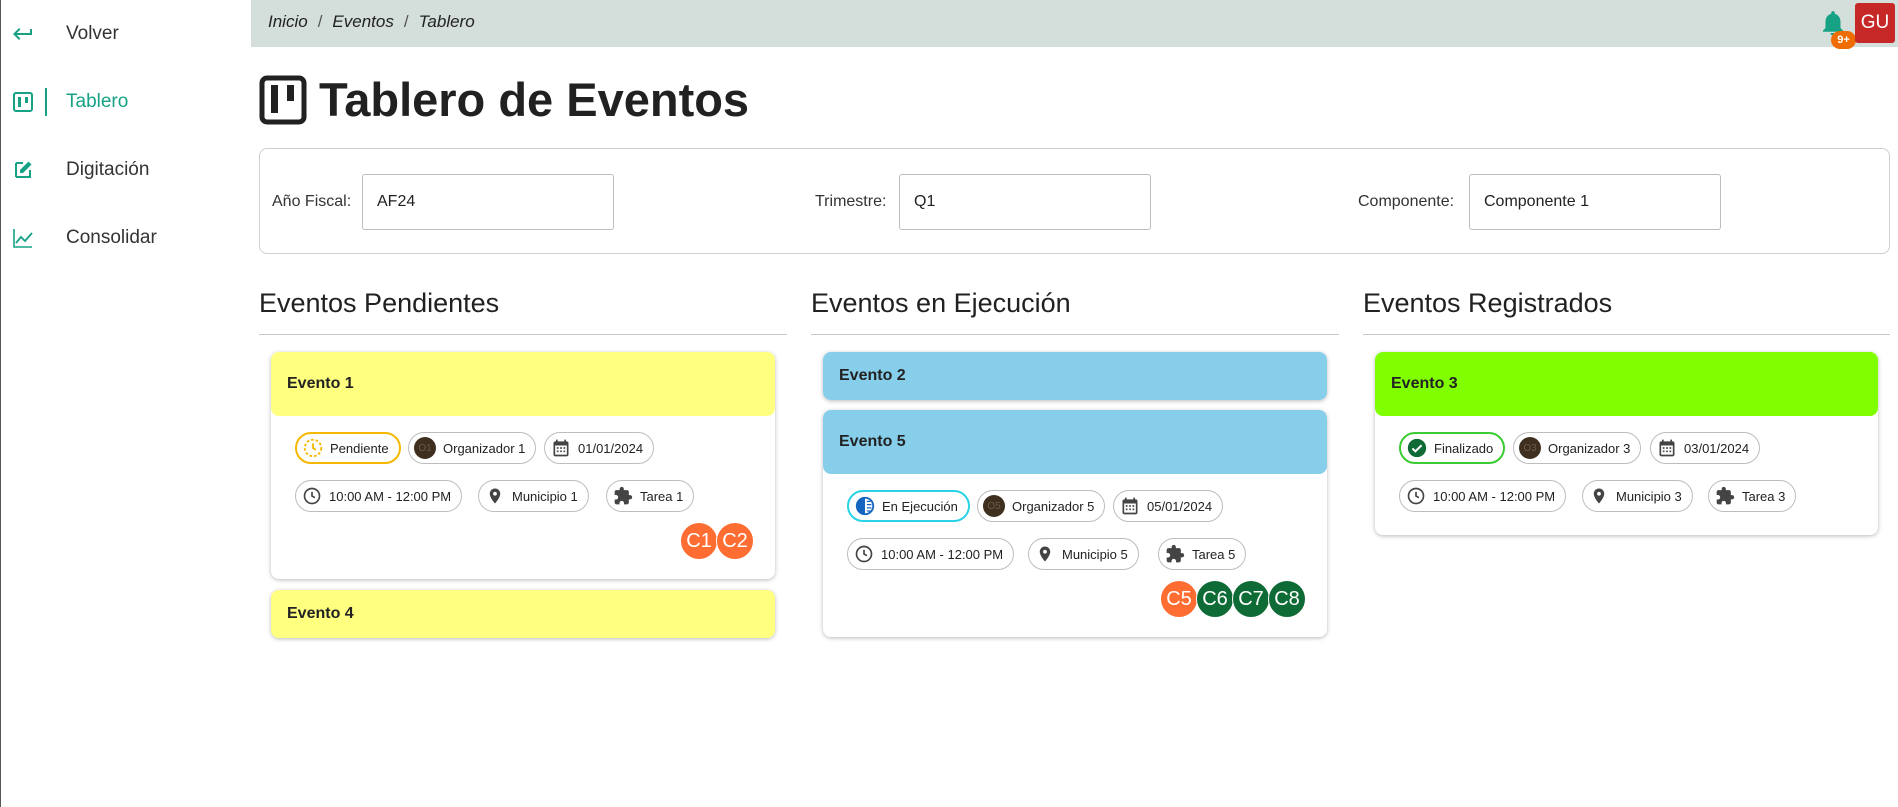  What do you see at coordinates (534, 99) in the screenshot?
I see `page-title-text: Tablero de Eventos` at bounding box center [534, 99].